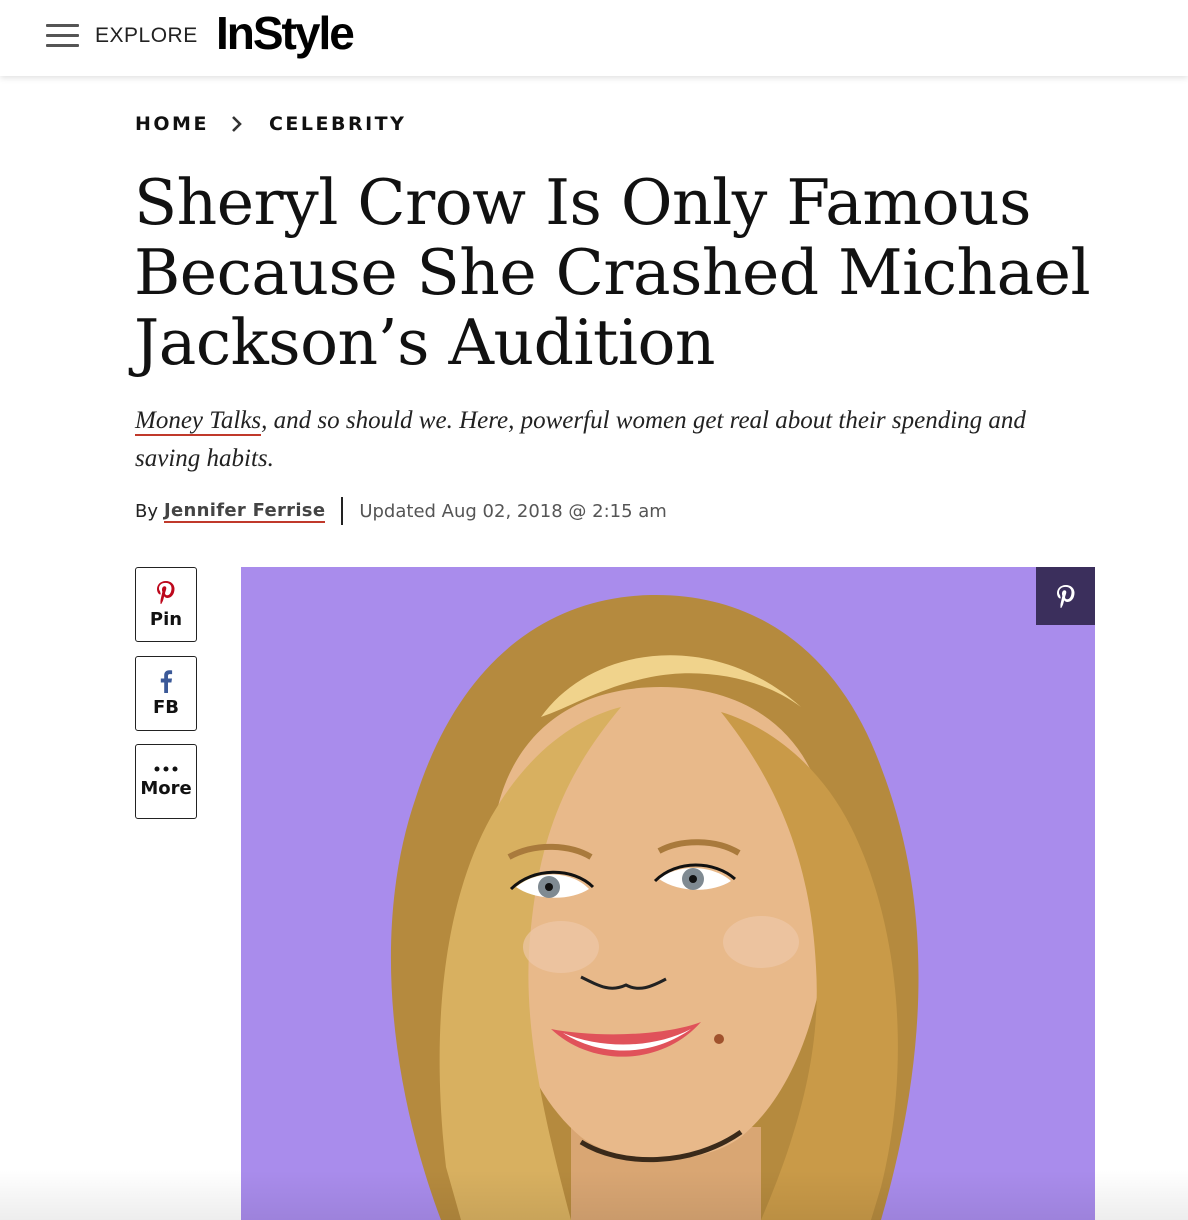 Image resolution: width=1188 pixels, height=1220 pixels. What do you see at coordinates (513, 511) in the screenshot?
I see `updated-date: Updated Aug 02, 2018 @ 2:15 am` at bounding box center [513, 511].